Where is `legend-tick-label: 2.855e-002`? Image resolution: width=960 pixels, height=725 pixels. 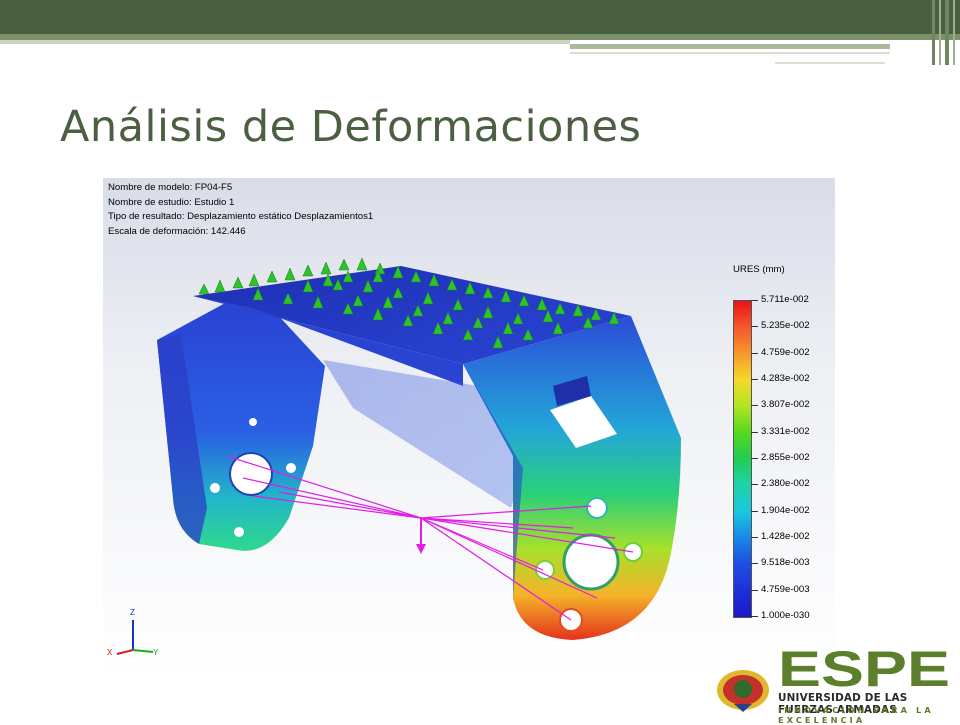
legend-tick-label: 2.855e-002 is located at coordinates (785, 457).